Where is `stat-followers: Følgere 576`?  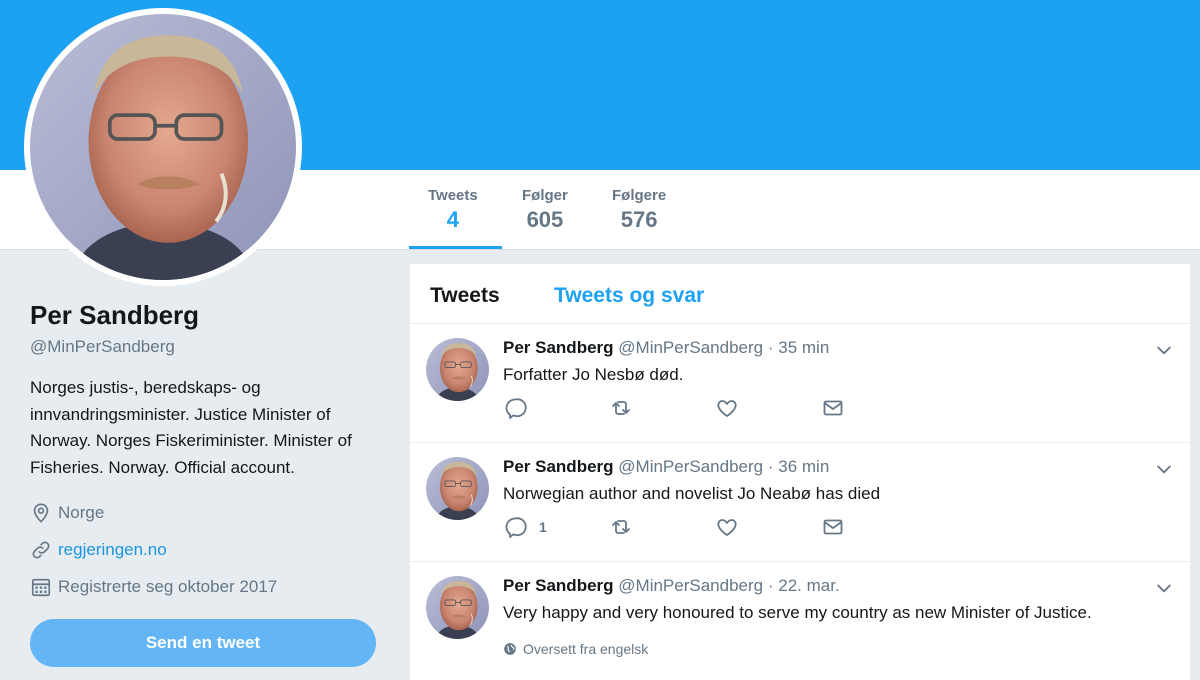 stat-followers: Følgere 576 is located at coordinates (639, 210).